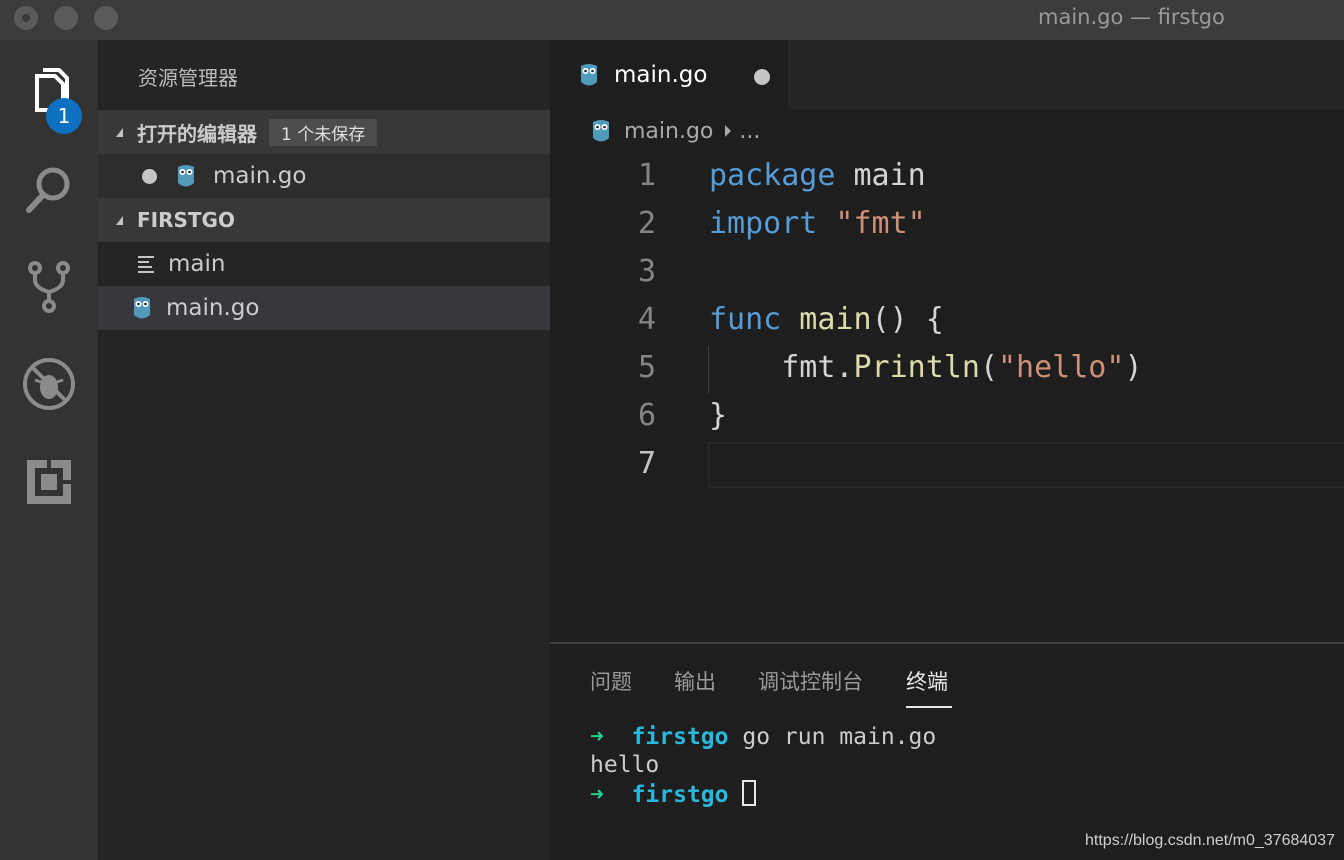 The height and width of the screenshot is (860, 1344). I want to click on minimize-window-button, so click(66, 18).